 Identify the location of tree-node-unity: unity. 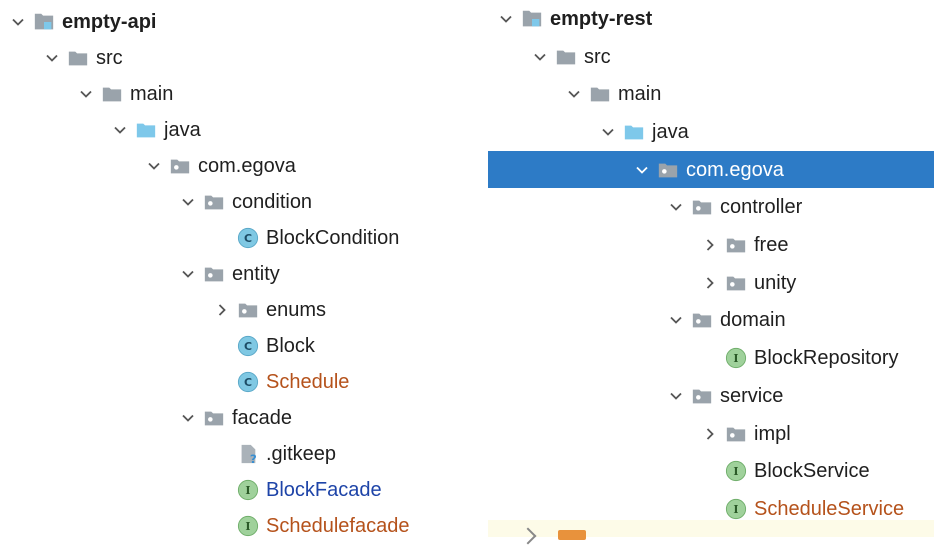
(711, 283).